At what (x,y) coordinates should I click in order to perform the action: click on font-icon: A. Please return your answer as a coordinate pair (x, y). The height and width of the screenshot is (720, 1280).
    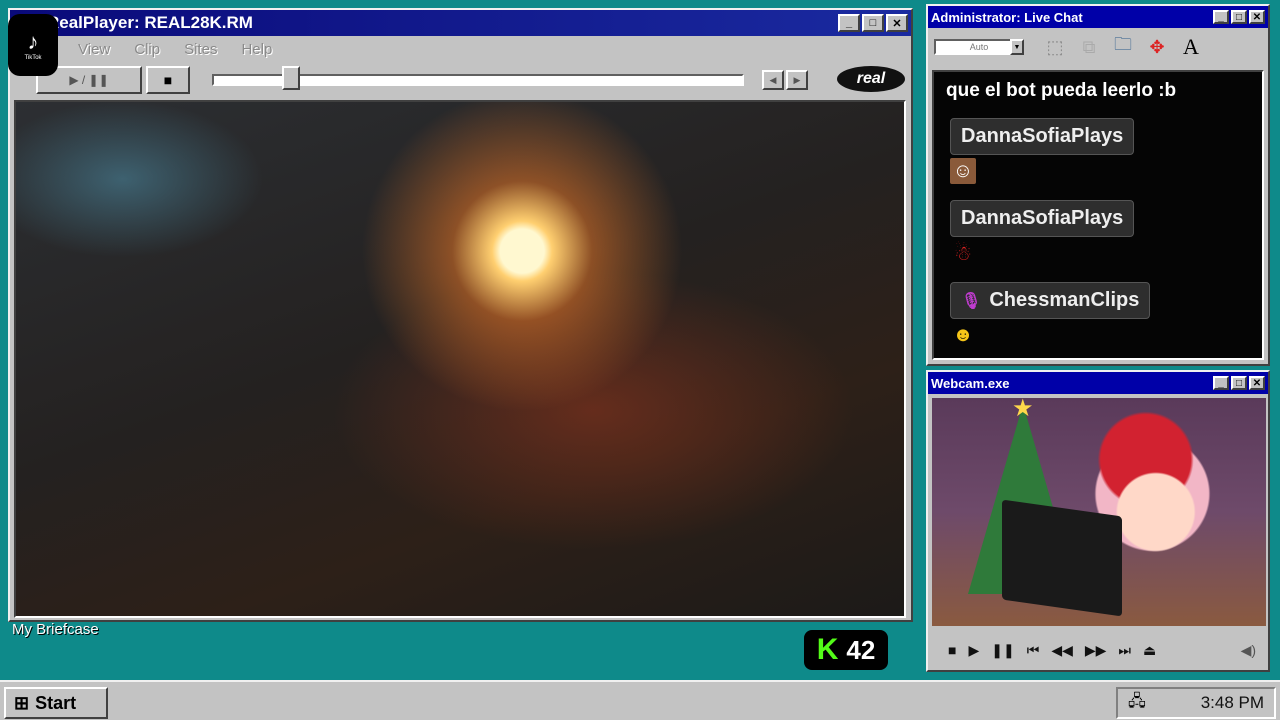
    Looking at the image, I should click on (1191, 47).